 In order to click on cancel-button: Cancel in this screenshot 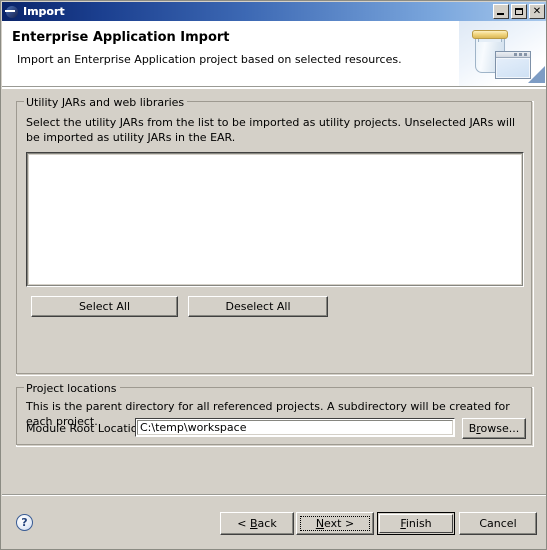, I will do `click(498, 523)`.